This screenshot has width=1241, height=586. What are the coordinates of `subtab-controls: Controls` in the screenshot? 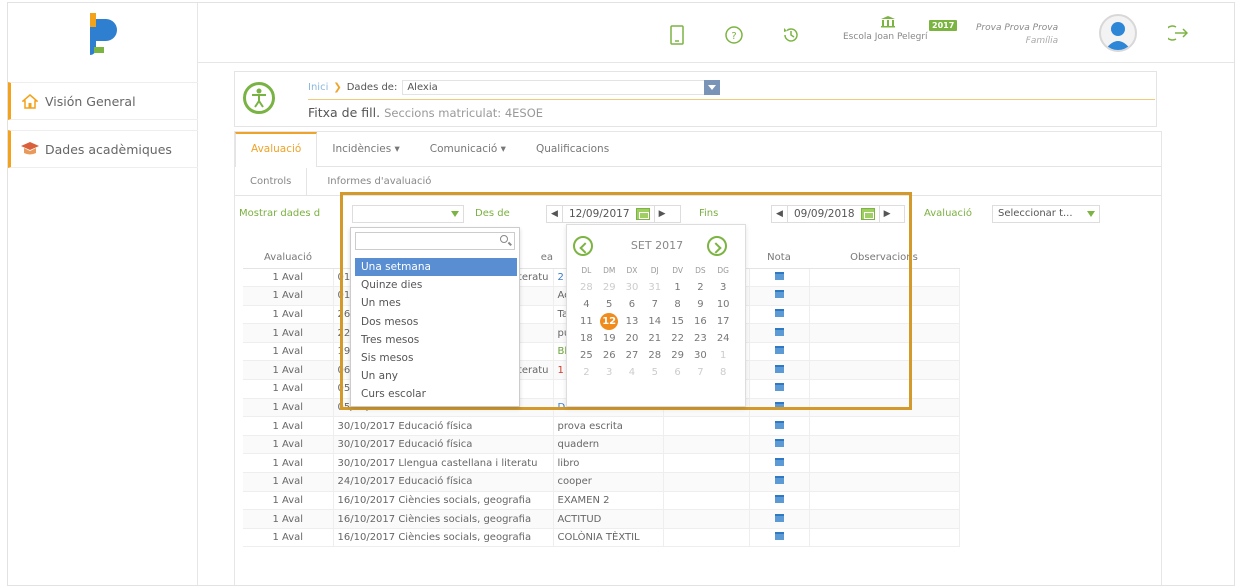 It's located at (271, 181).